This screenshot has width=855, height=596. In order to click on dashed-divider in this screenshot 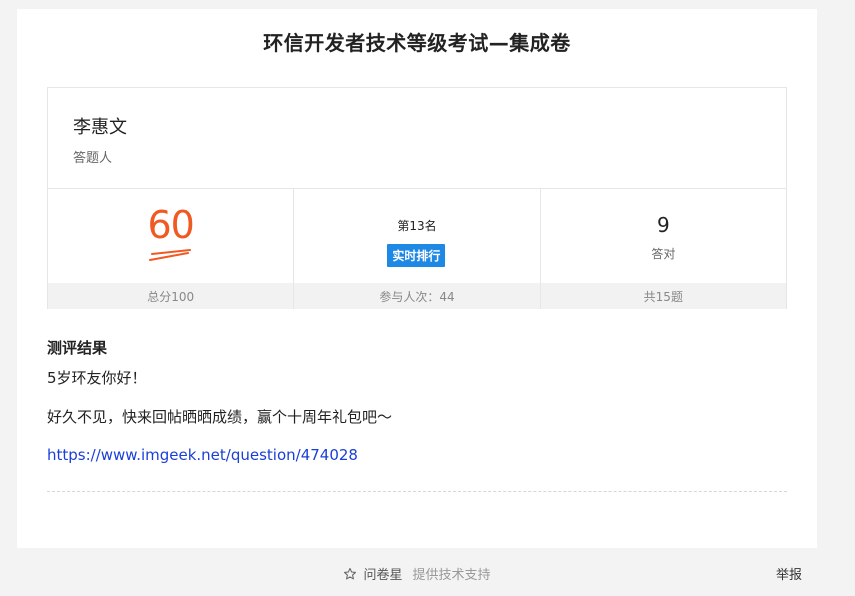, I will do `click(417, 491)`.